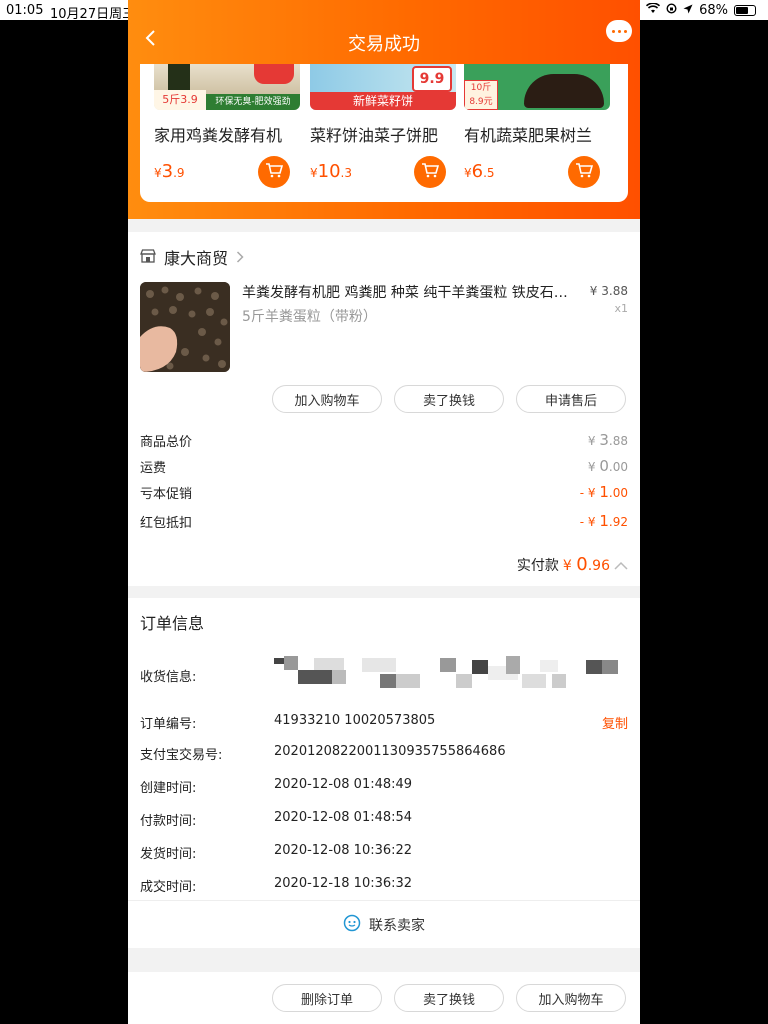  Describe the element at coordinates (180, 100) in the screenshot. I see `badge-text: 5斤3.9` at that location.